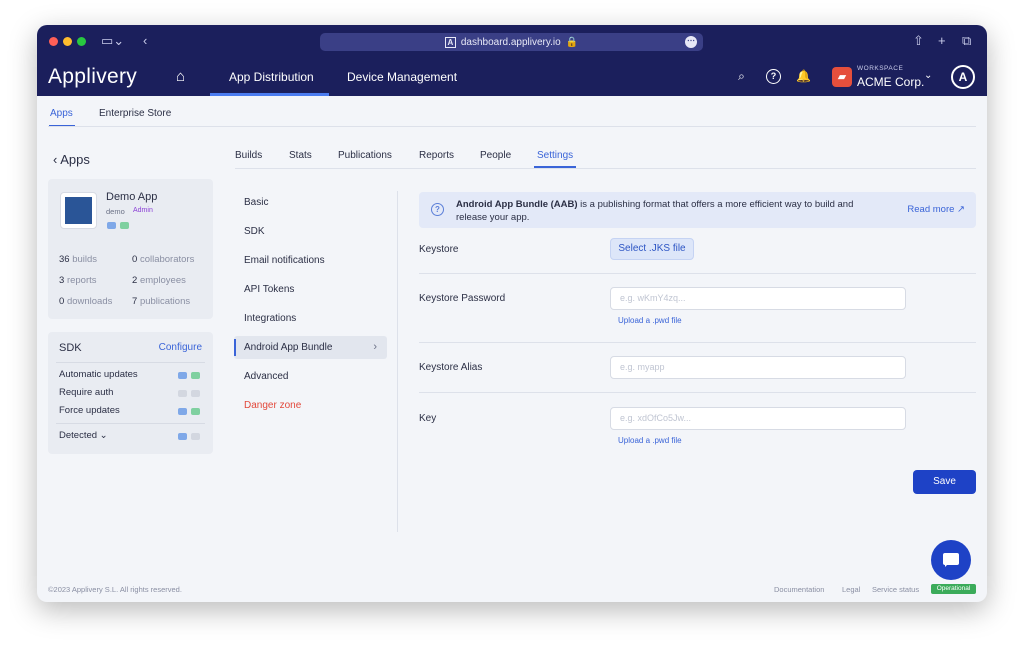  I want to click on tab-publications: Publications, so click(365, 155).